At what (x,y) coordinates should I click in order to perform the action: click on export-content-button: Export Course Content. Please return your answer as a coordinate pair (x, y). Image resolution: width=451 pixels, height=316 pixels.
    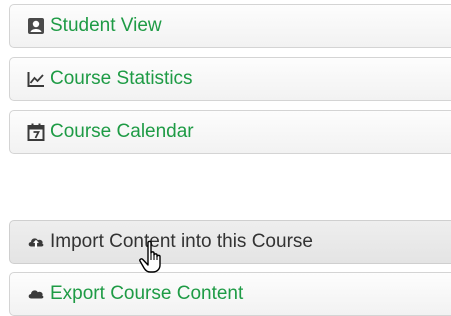
    Looking at the image, I should click on (230, 294).